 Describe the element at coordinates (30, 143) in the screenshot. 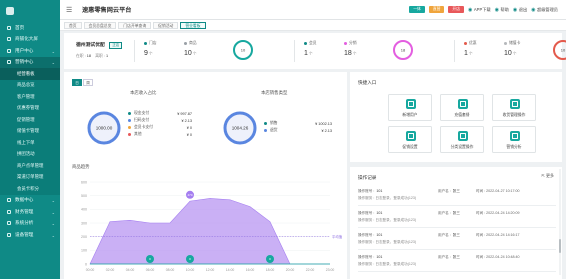

I see `sidebar-subitem: 线上下单` at that location.